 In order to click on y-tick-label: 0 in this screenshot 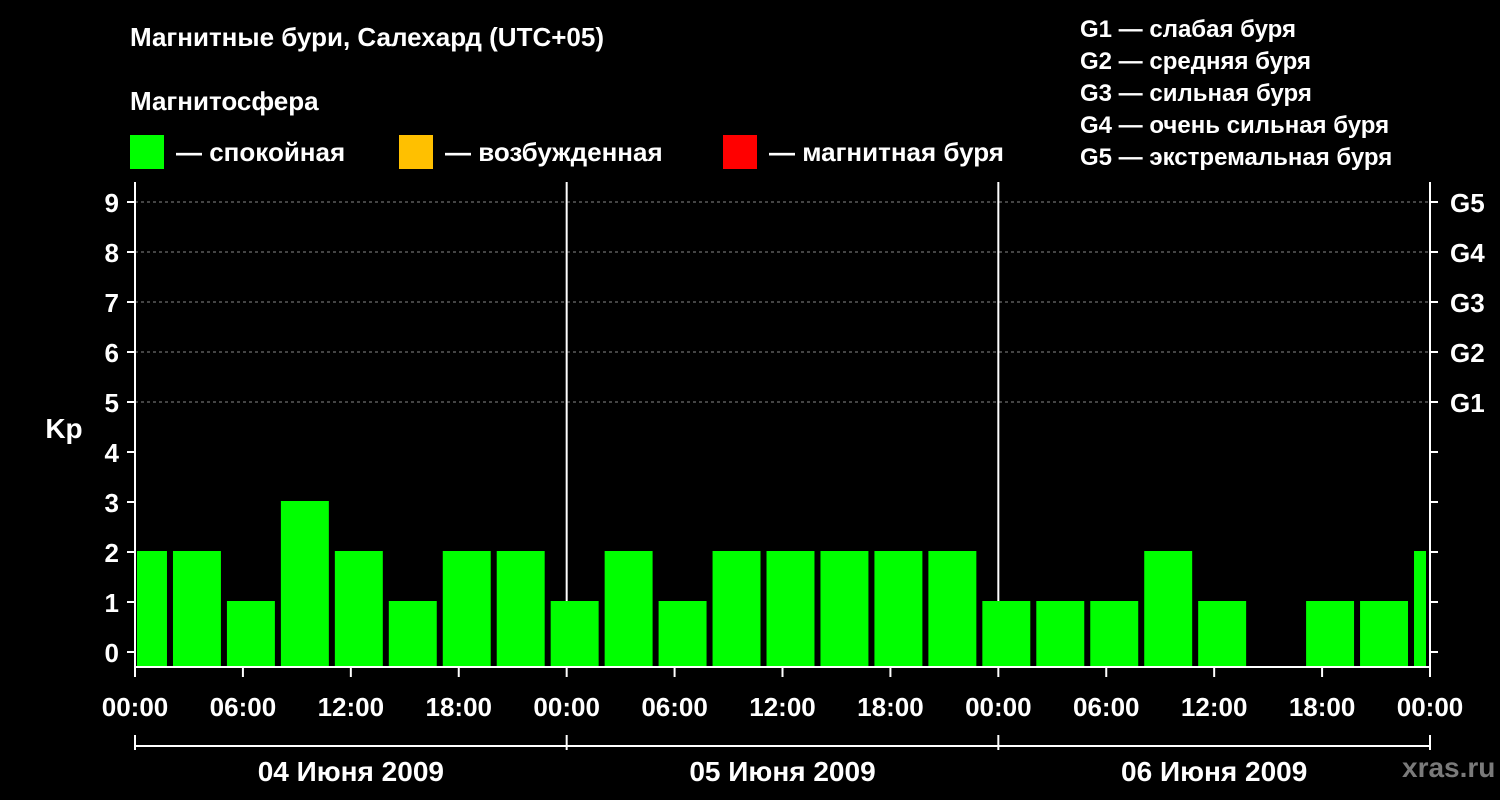, I will do `click(112, 653)`.